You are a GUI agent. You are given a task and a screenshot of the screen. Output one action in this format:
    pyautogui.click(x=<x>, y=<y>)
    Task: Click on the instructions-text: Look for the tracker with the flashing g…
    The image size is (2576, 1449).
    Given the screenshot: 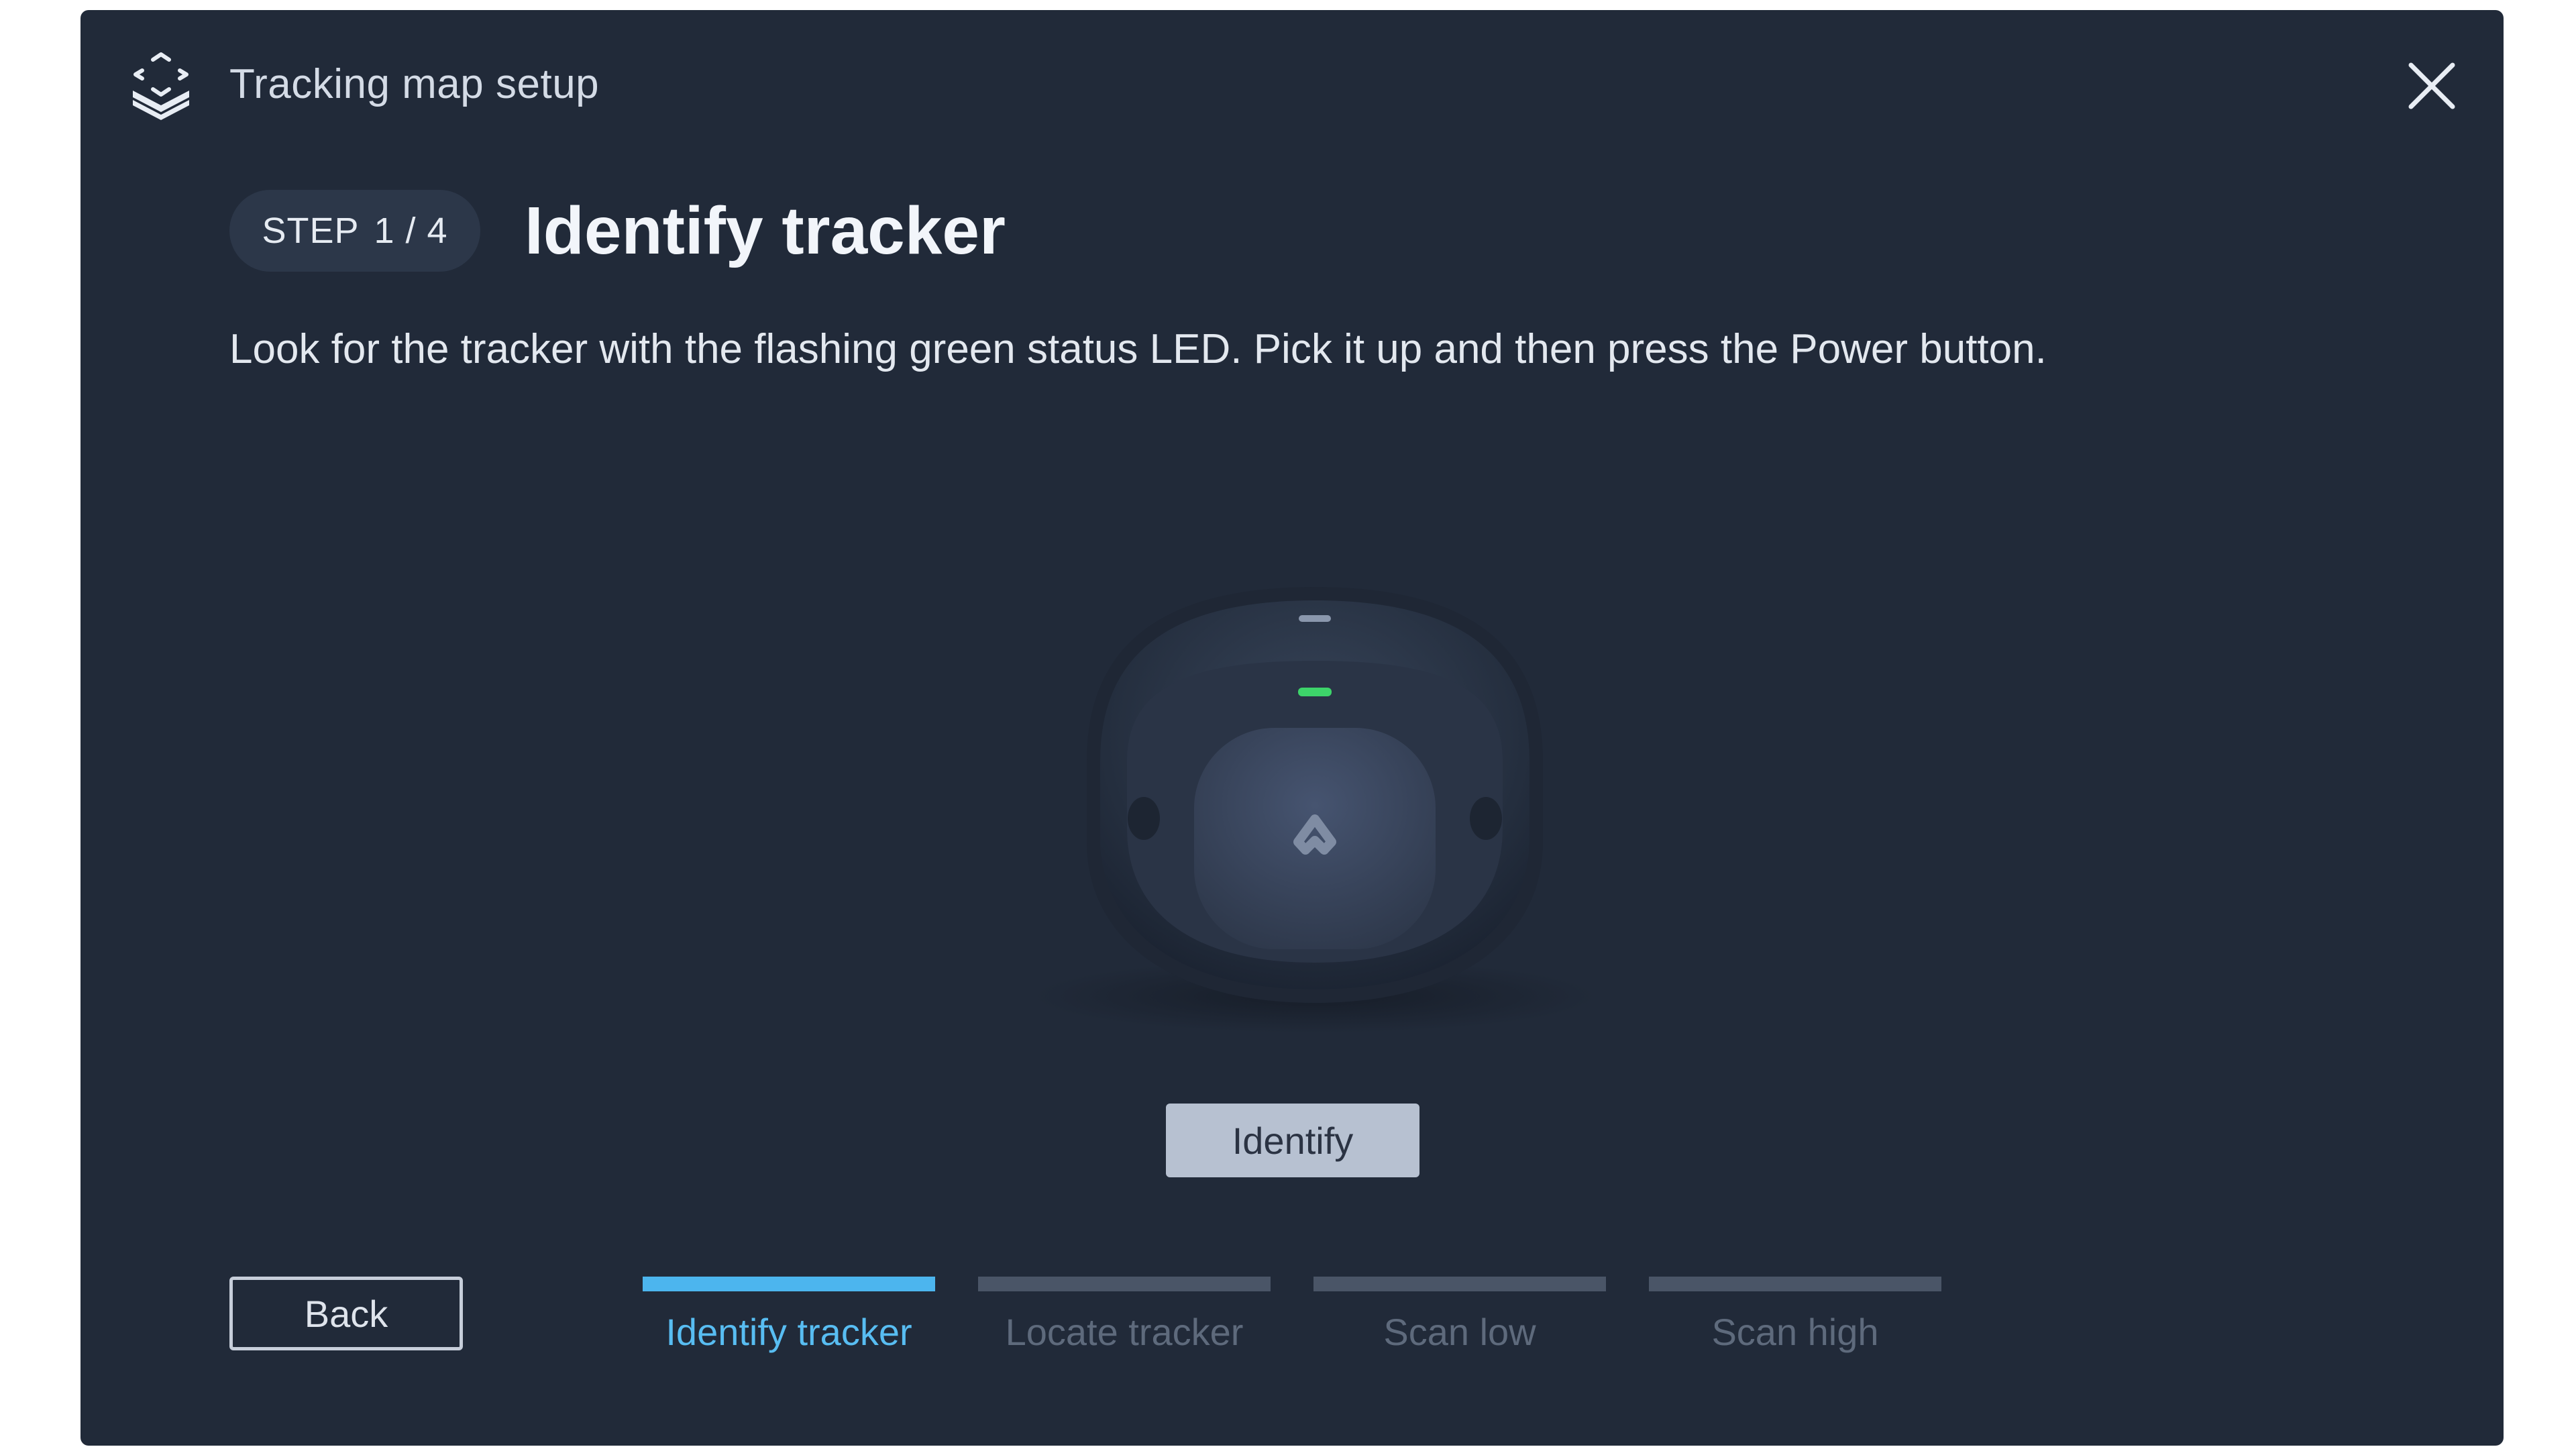 What is the action you would take?
    pyautogui.click(x=1138, y=349)
    